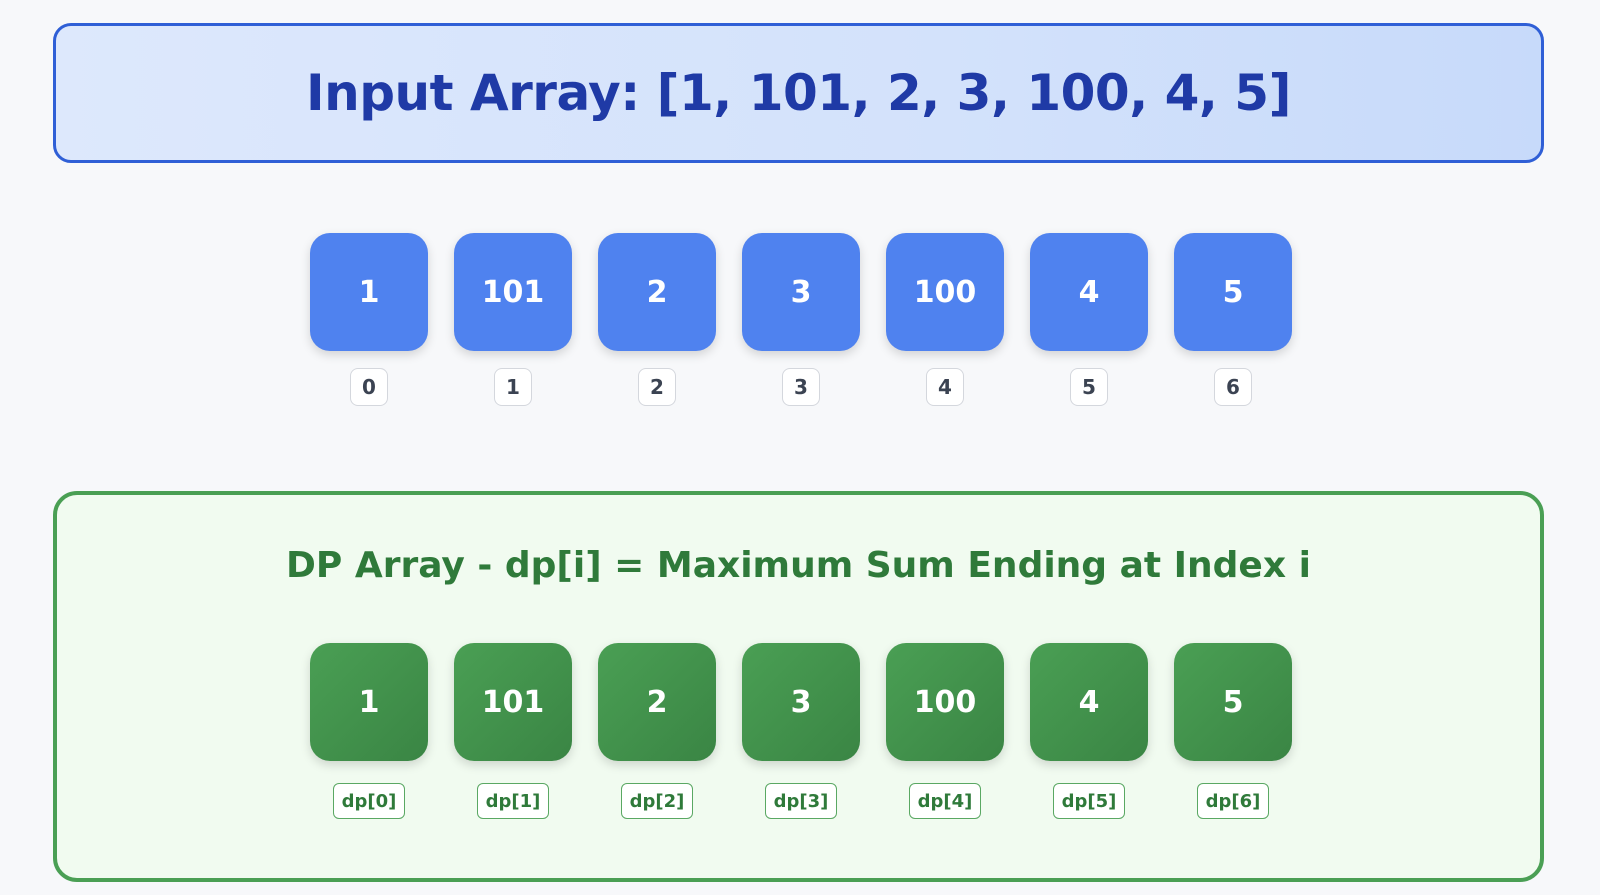 This screenshot has height=895, width=1600. I want to click on dp-index-label: dp[3], so click(801, 801).